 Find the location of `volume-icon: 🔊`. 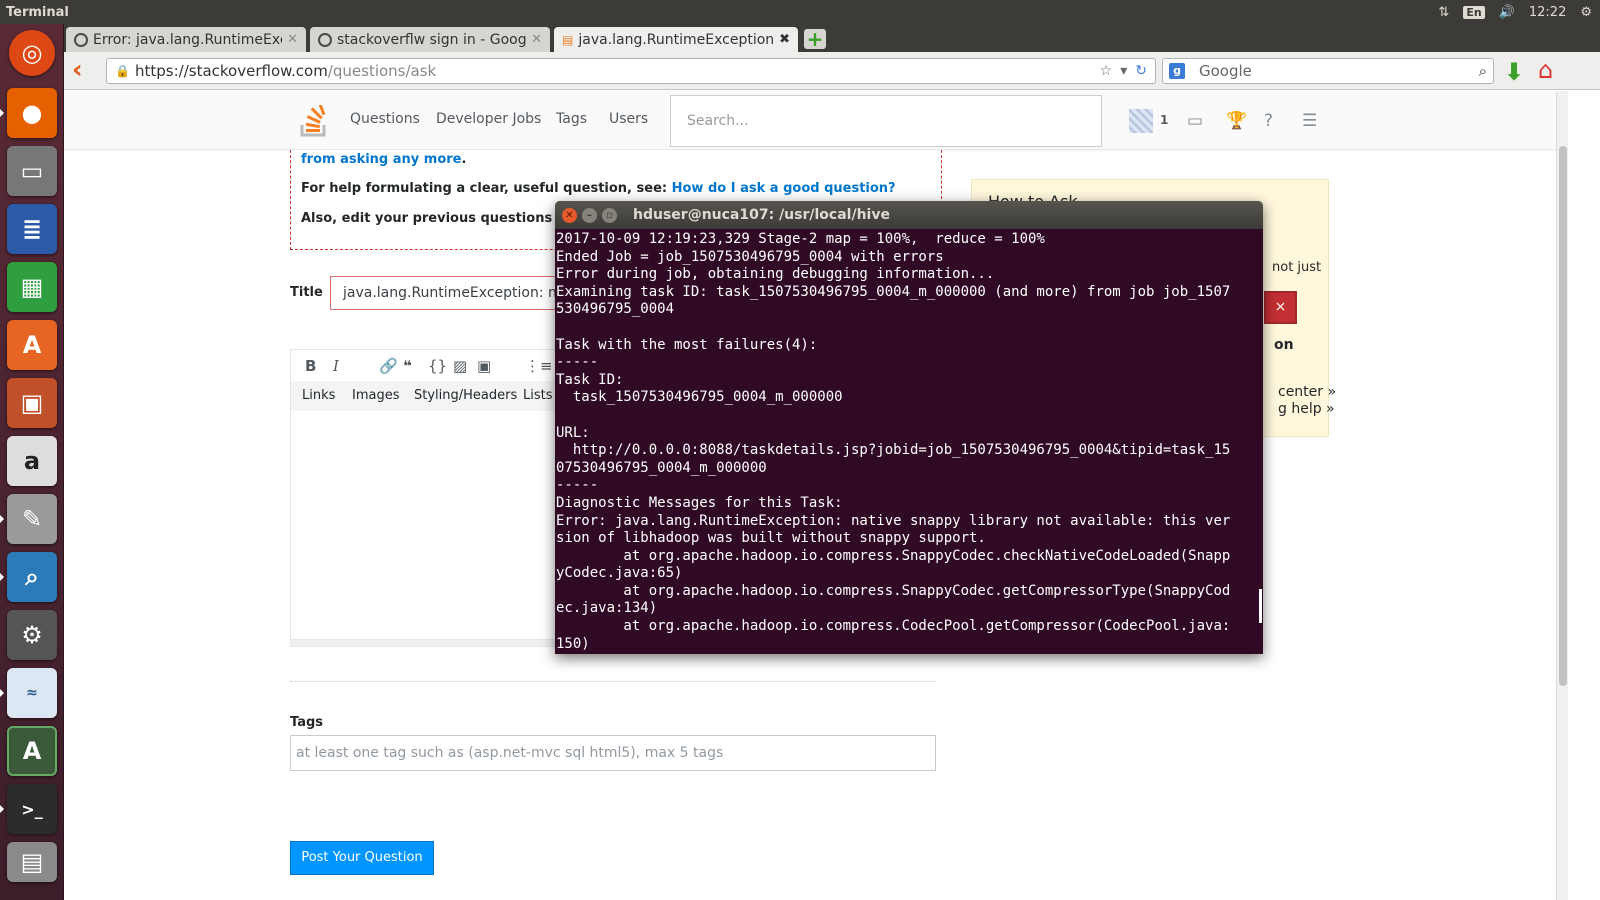

volume-icon: 🔊 is located at coordinates (1507, 12).